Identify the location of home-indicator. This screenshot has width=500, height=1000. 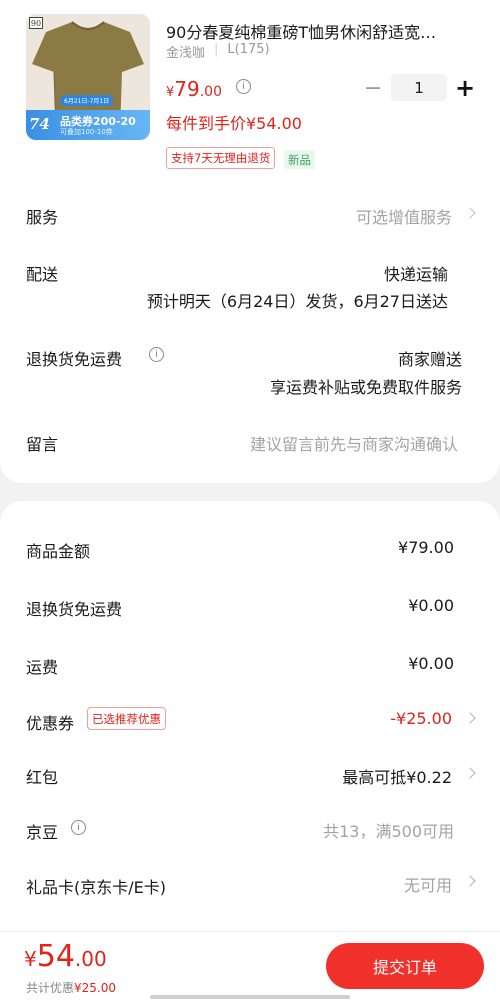
(250, 997).